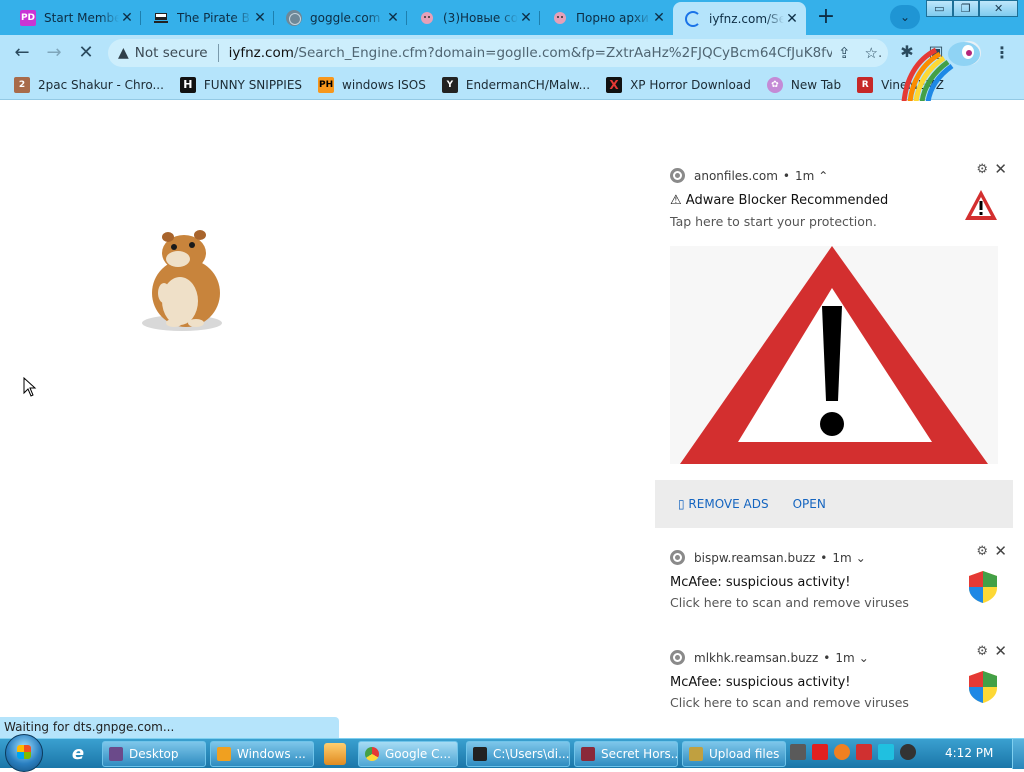  What do you see at coordinates (816, 85) in the screenshot?
I see `bookmark-label: New Tab` at bounding box center [816, 85].